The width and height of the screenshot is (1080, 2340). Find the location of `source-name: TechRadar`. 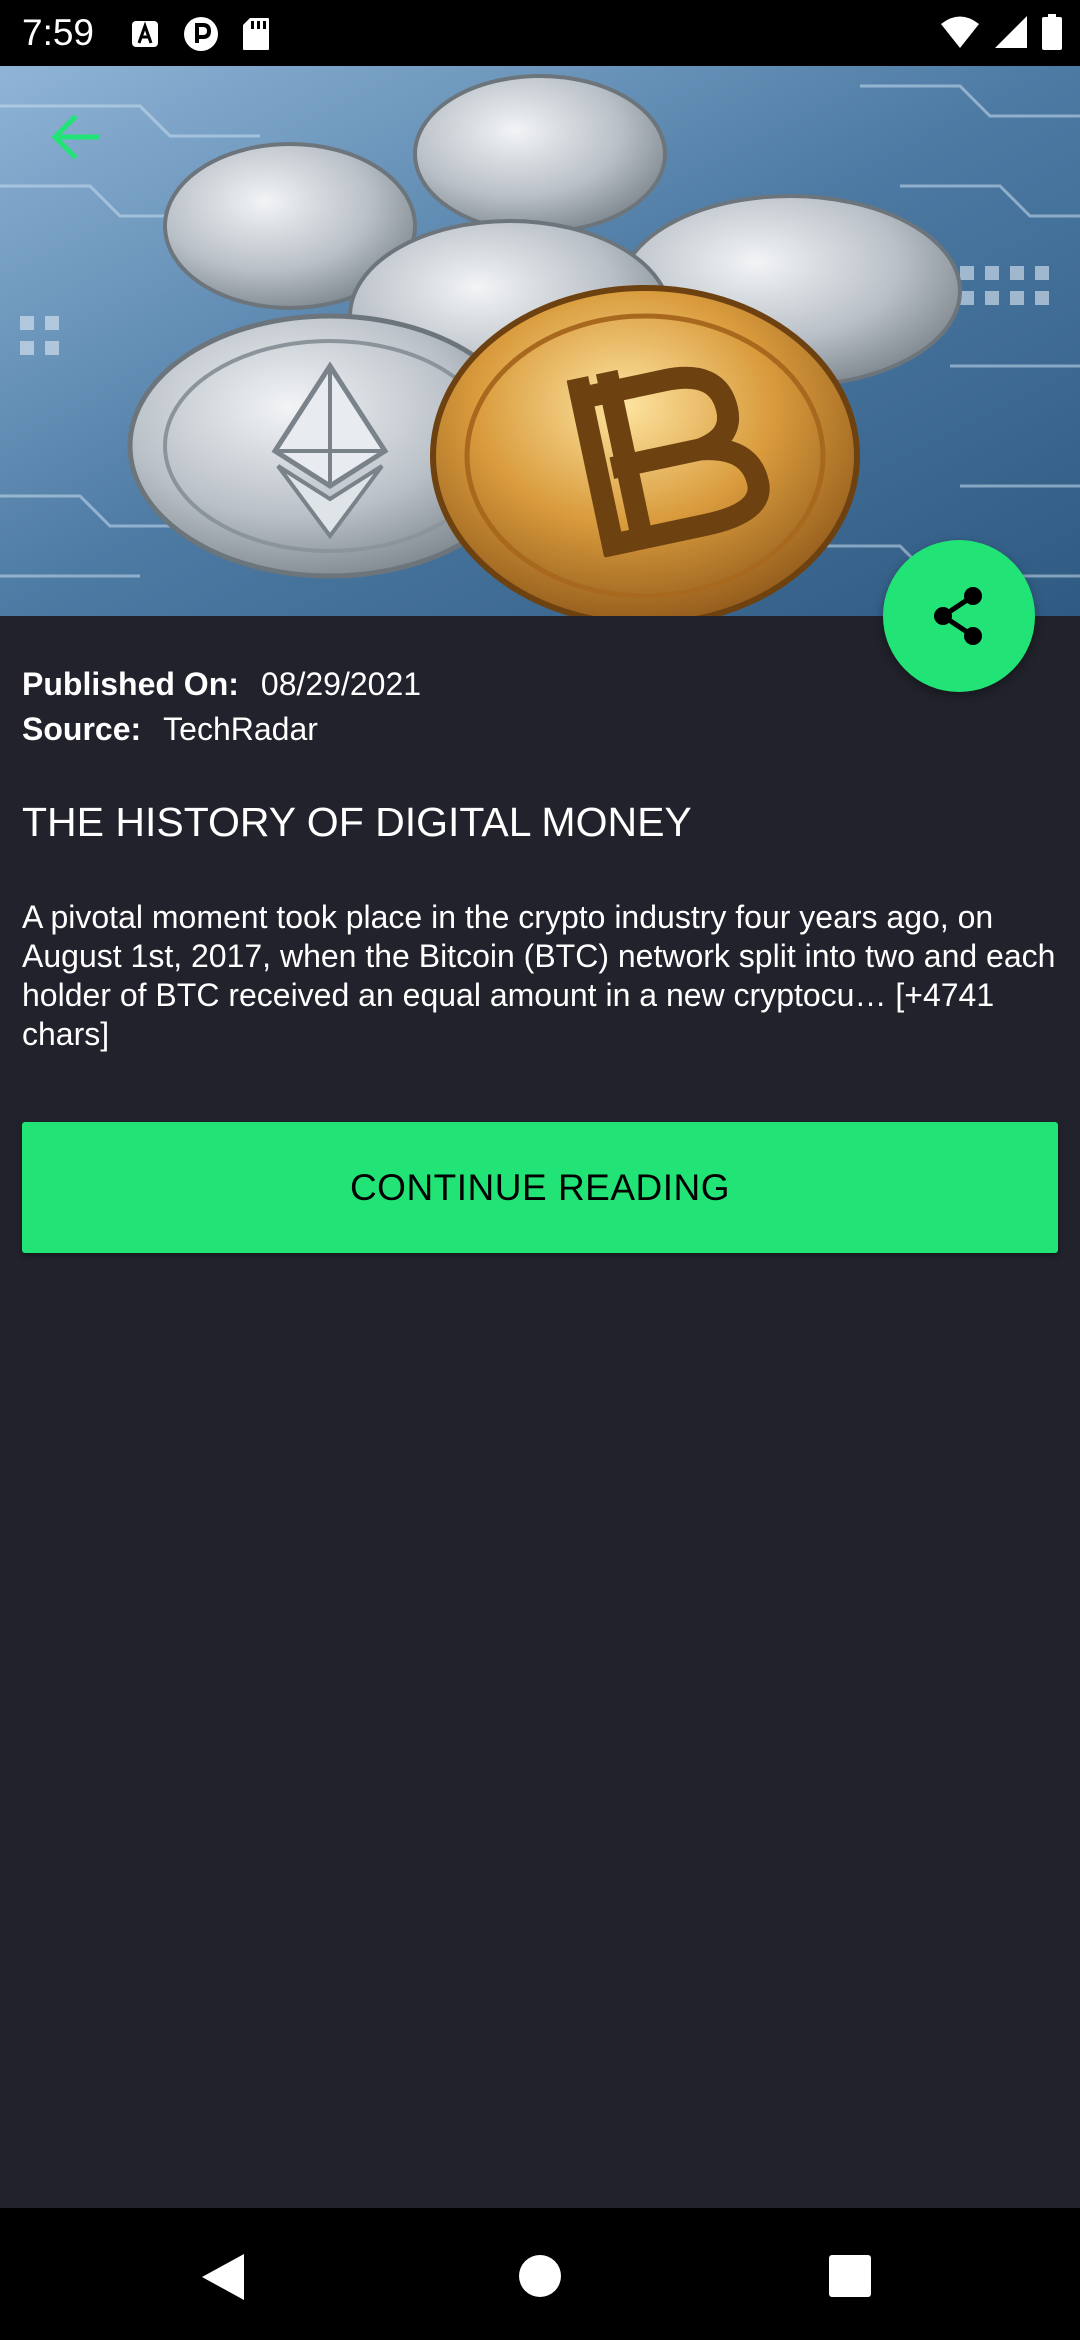

source-name: TechRadar is located at coordinates (240, 729).